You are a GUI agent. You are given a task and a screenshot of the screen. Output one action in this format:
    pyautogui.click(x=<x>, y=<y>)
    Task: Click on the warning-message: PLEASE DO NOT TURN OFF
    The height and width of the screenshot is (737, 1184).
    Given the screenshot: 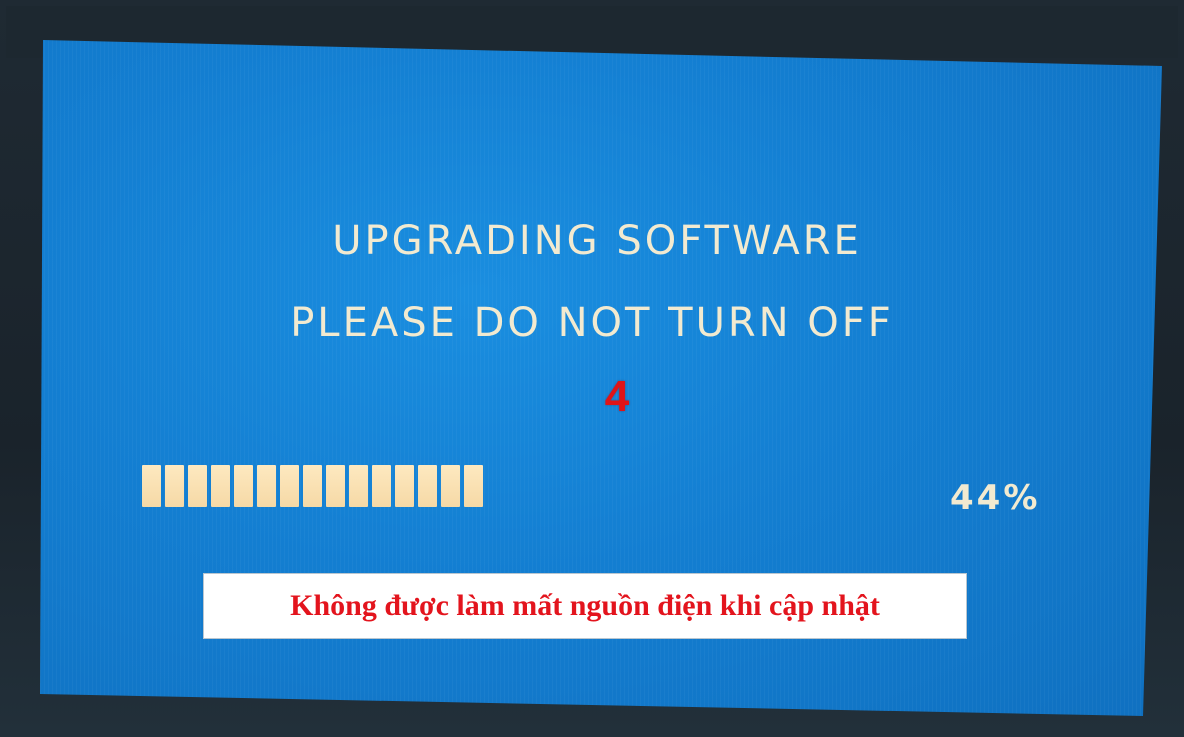 What is the action you would take?
    pyautogui.click(x=592, y=323)
    